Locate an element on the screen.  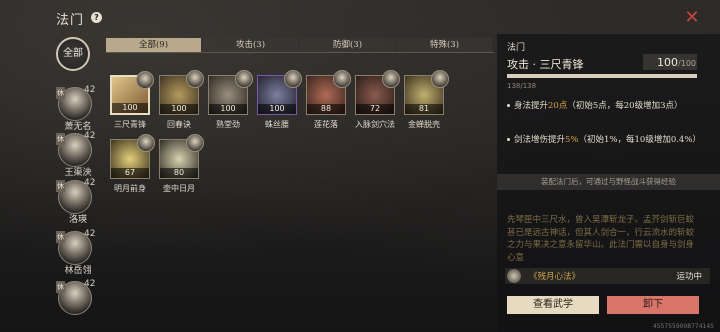
item-value: 72 is located at coordinates (375, 109).